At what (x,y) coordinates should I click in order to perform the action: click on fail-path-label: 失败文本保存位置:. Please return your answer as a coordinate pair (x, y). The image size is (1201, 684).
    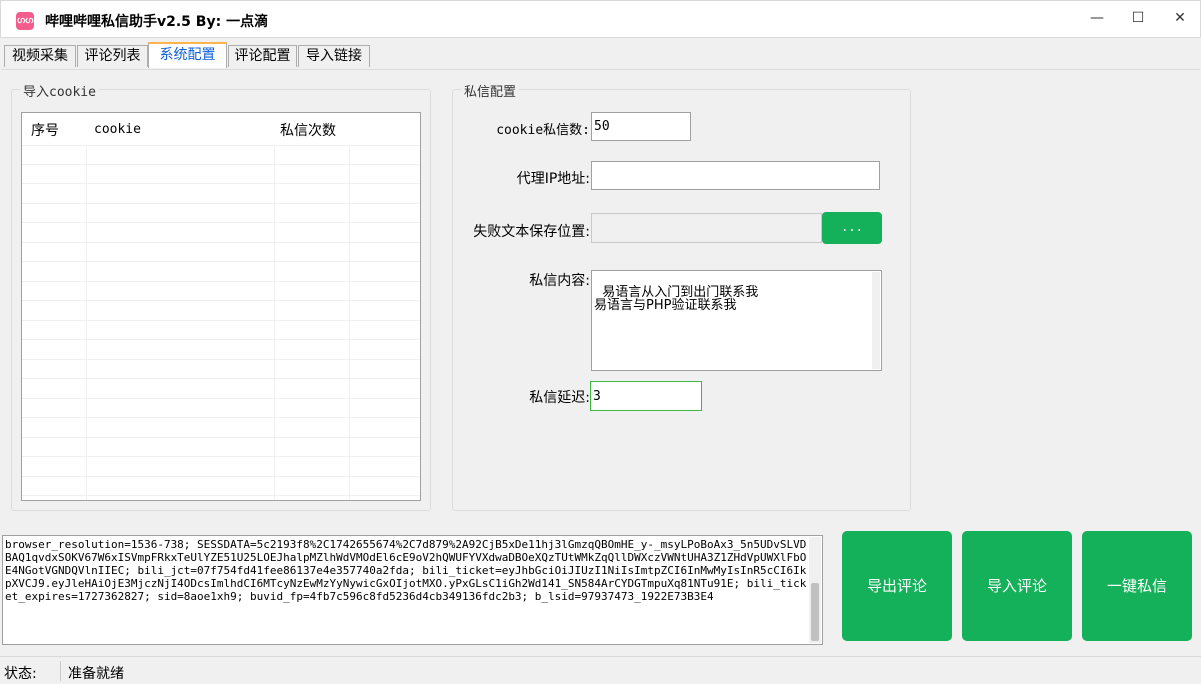
    Looking at the image, I should click on (531, 232).